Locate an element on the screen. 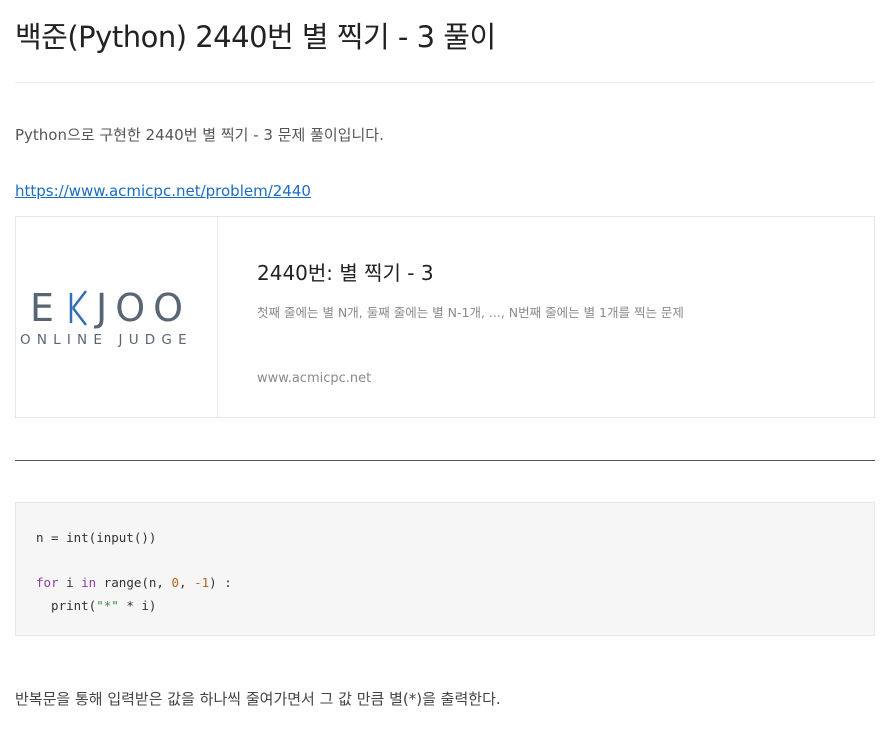 Image resolution: width=891 pixels, height=751 pixels. number-neg-one: -1 is located at coordinates (202, 582).